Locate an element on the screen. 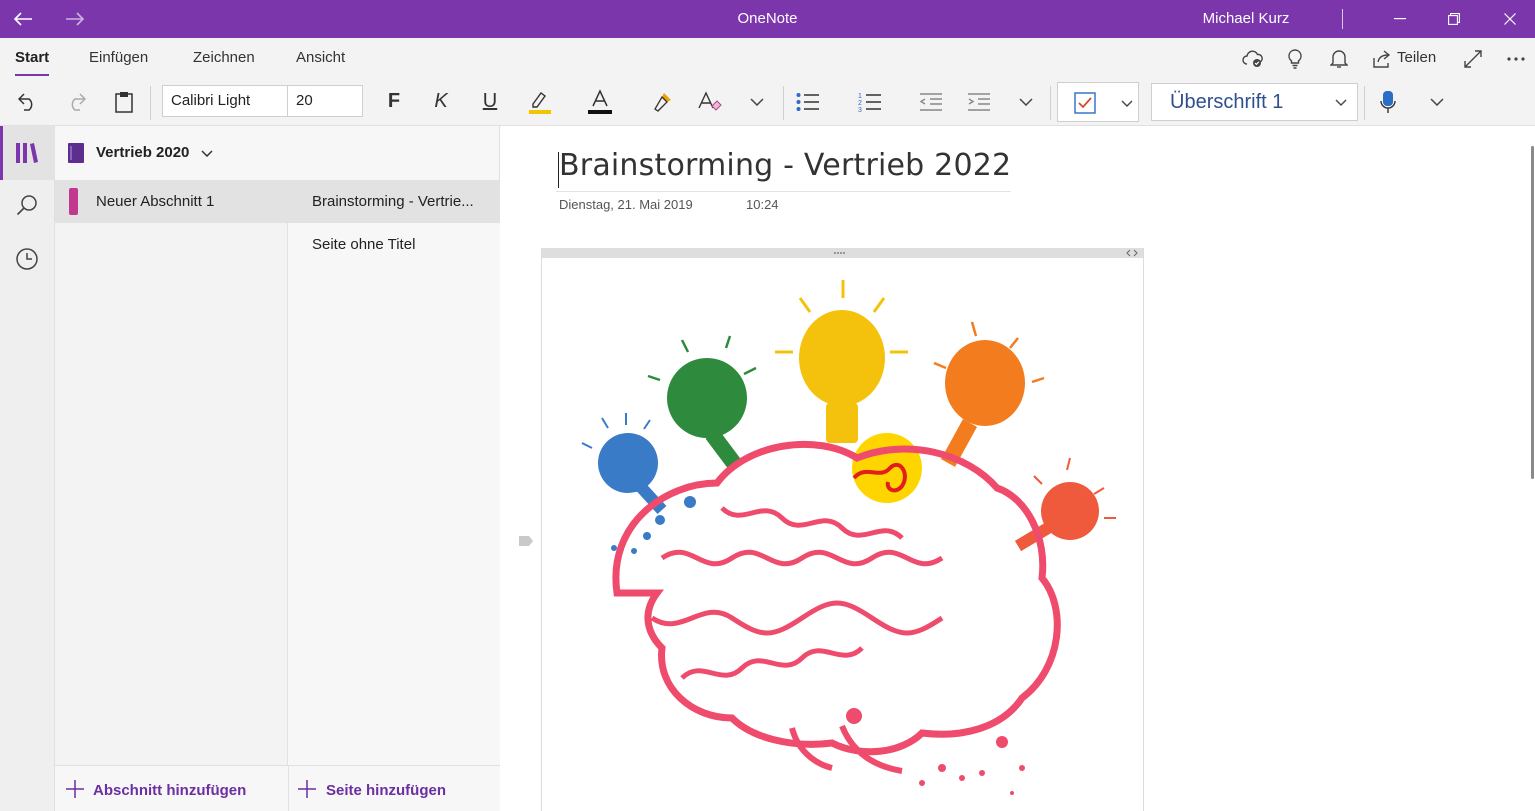 This screenshot has width=1535, height=811. style-dropdown: Überschrift 1 is located at coordinates (1254, 102).